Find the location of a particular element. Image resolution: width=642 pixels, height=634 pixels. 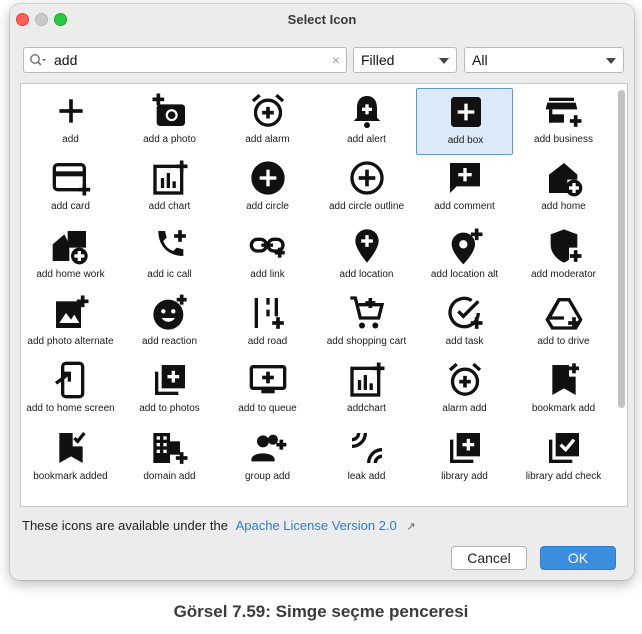

icon-grid-item: add reaction is located at coordinates (169, 323).